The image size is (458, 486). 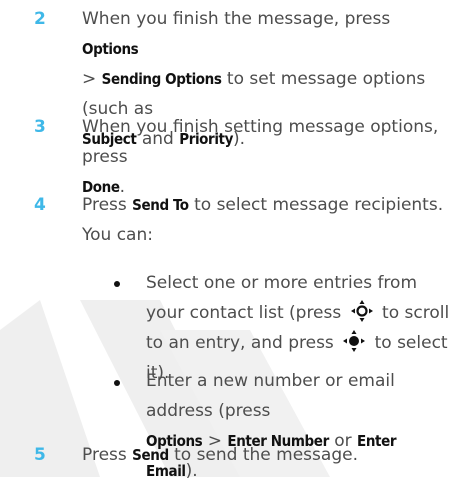 I want to click on step-number: 4, so click(x=40, y=205).